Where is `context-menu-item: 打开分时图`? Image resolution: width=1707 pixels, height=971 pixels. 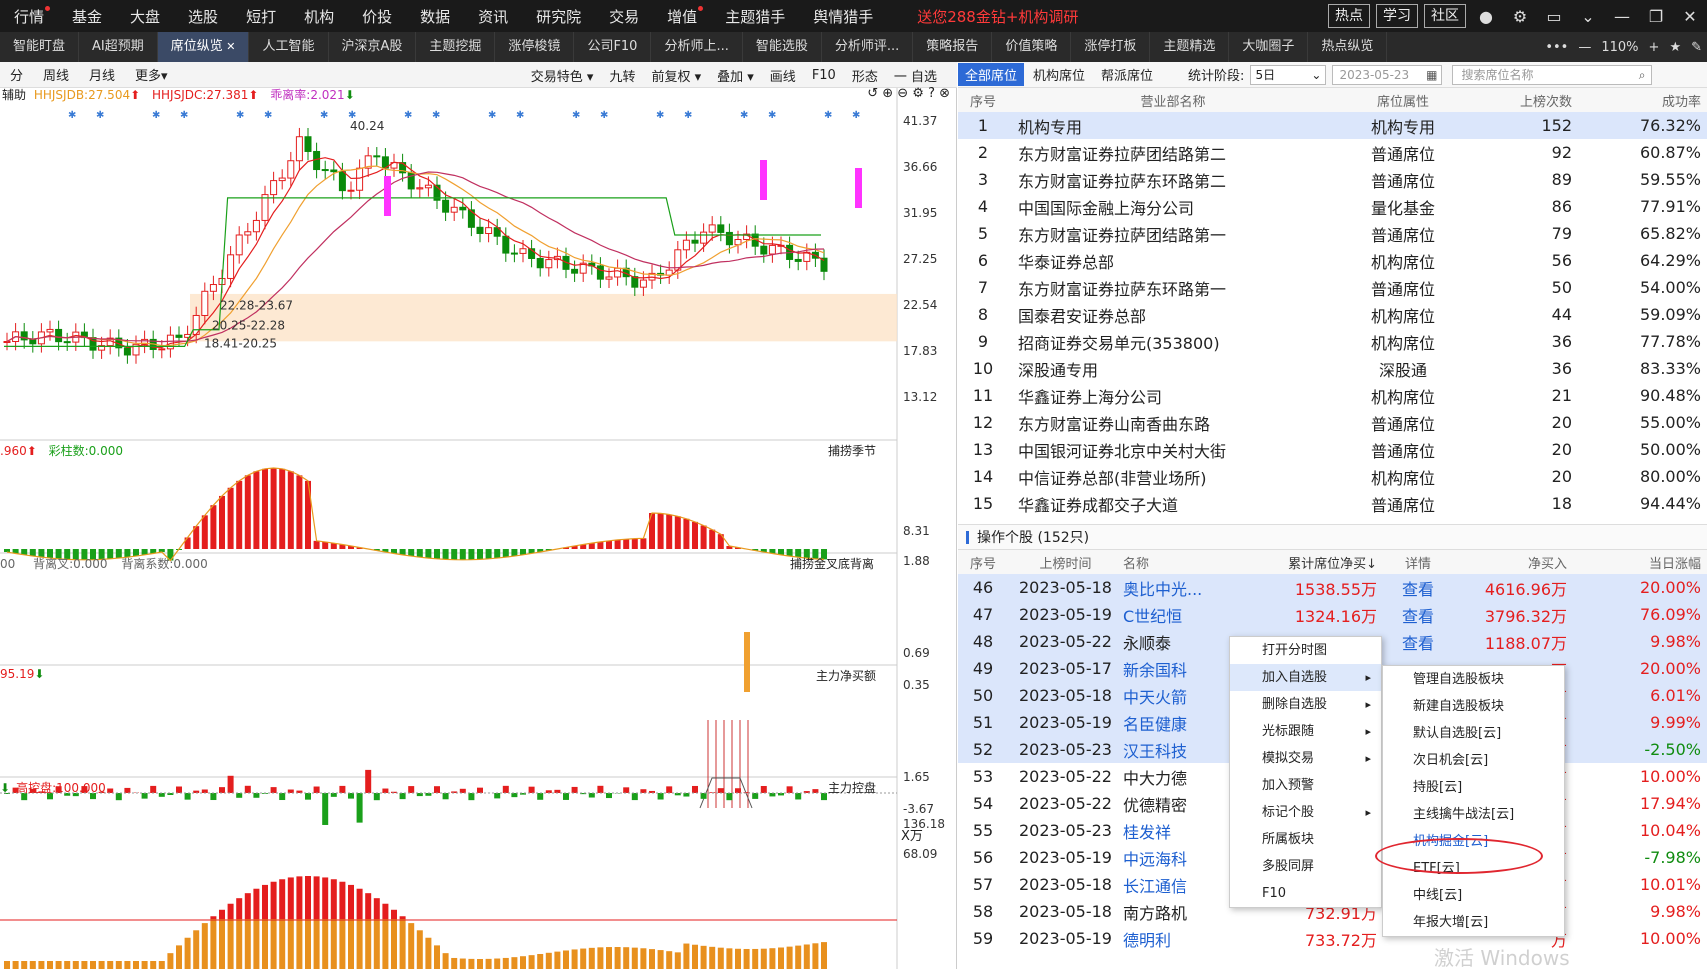
context-menu-item: 打开分时图 is located at coordinates (1305, 650).